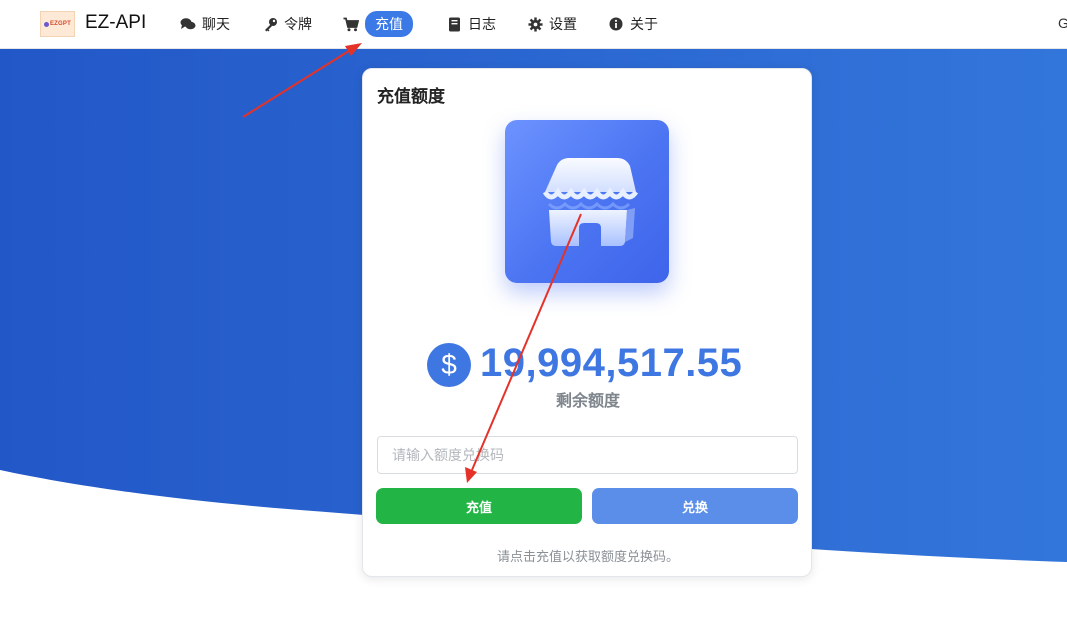 The width and height of the screenshot is (1067, 621). I want to click on cart-icon, so click(351, 24).